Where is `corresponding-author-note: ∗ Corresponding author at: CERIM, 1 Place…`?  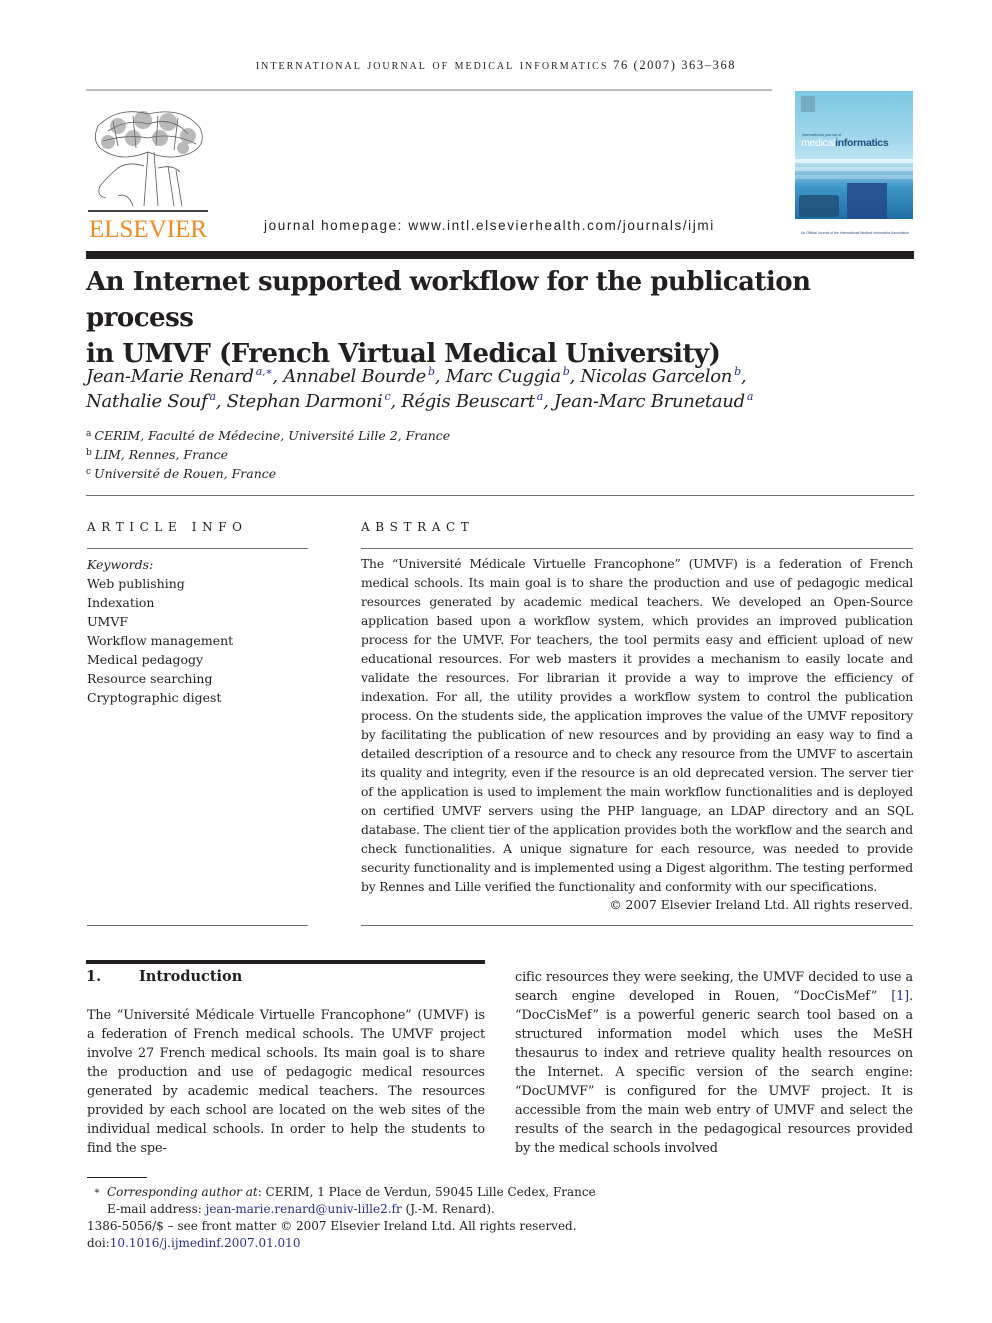 corresponding-author-note: ∗ Corresponding author at: CERIM, 1 Place… is located at coordinates (341, 1192).